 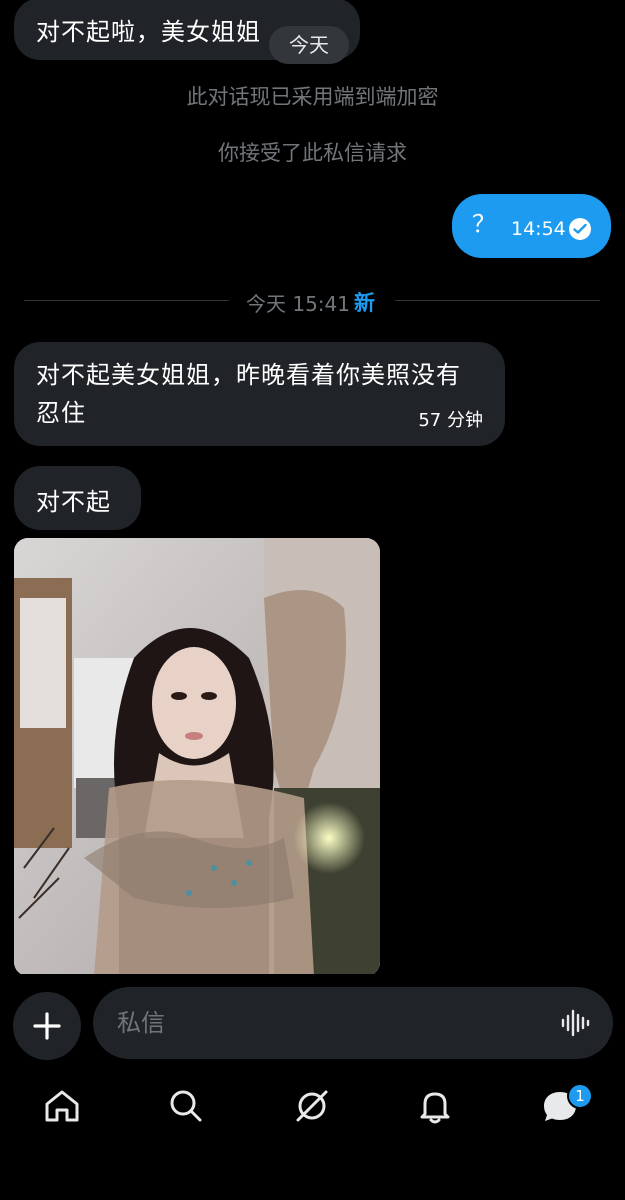 What do you see at coordinates (73, 502) in the screenshot?
I see `message-text: 对不起` at bounding box center [73, 502].